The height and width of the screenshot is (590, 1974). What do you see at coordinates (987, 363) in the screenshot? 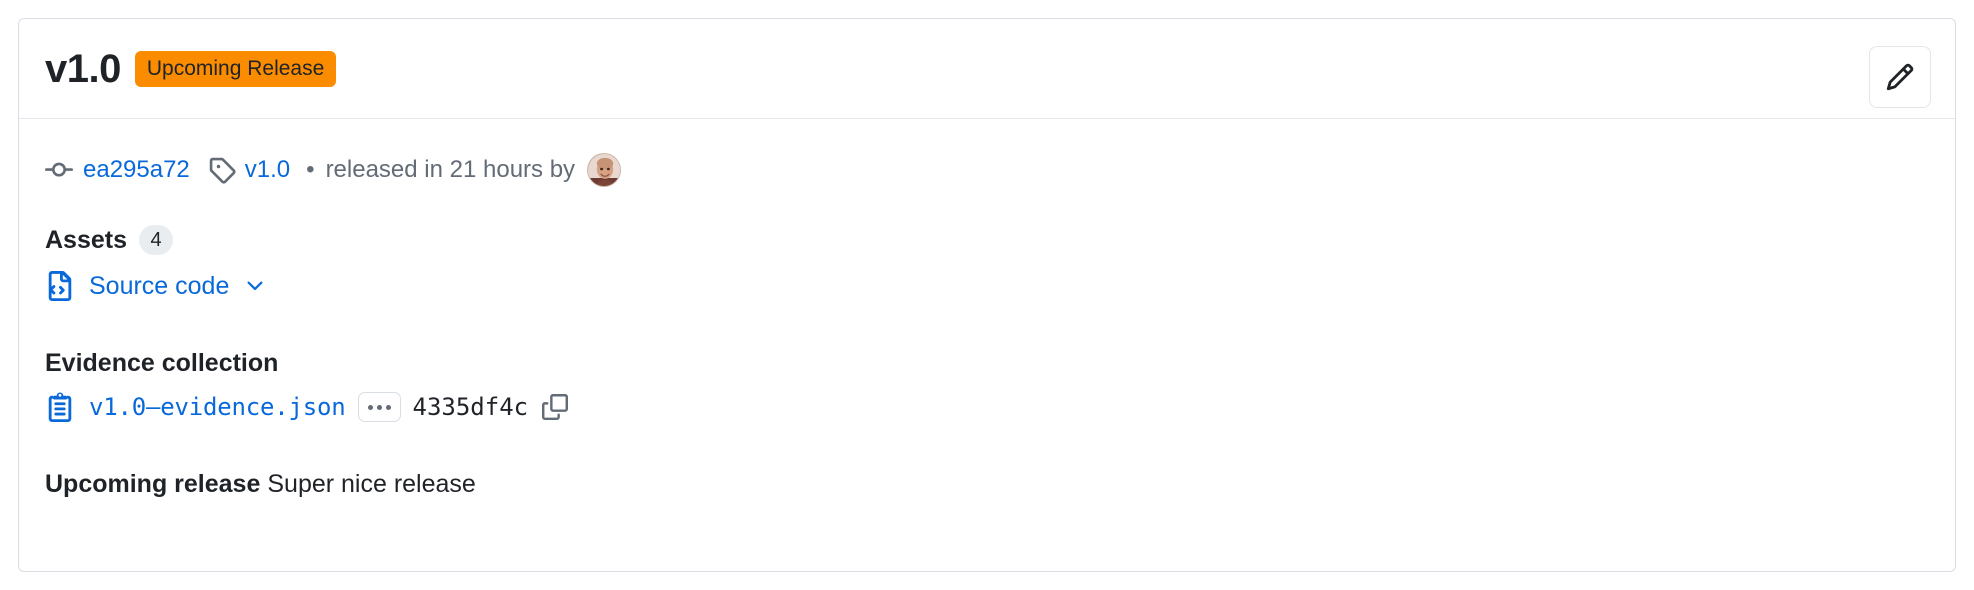
I see `evidence-collection-heading: Evidence collection` at bounding box center [987, 363].